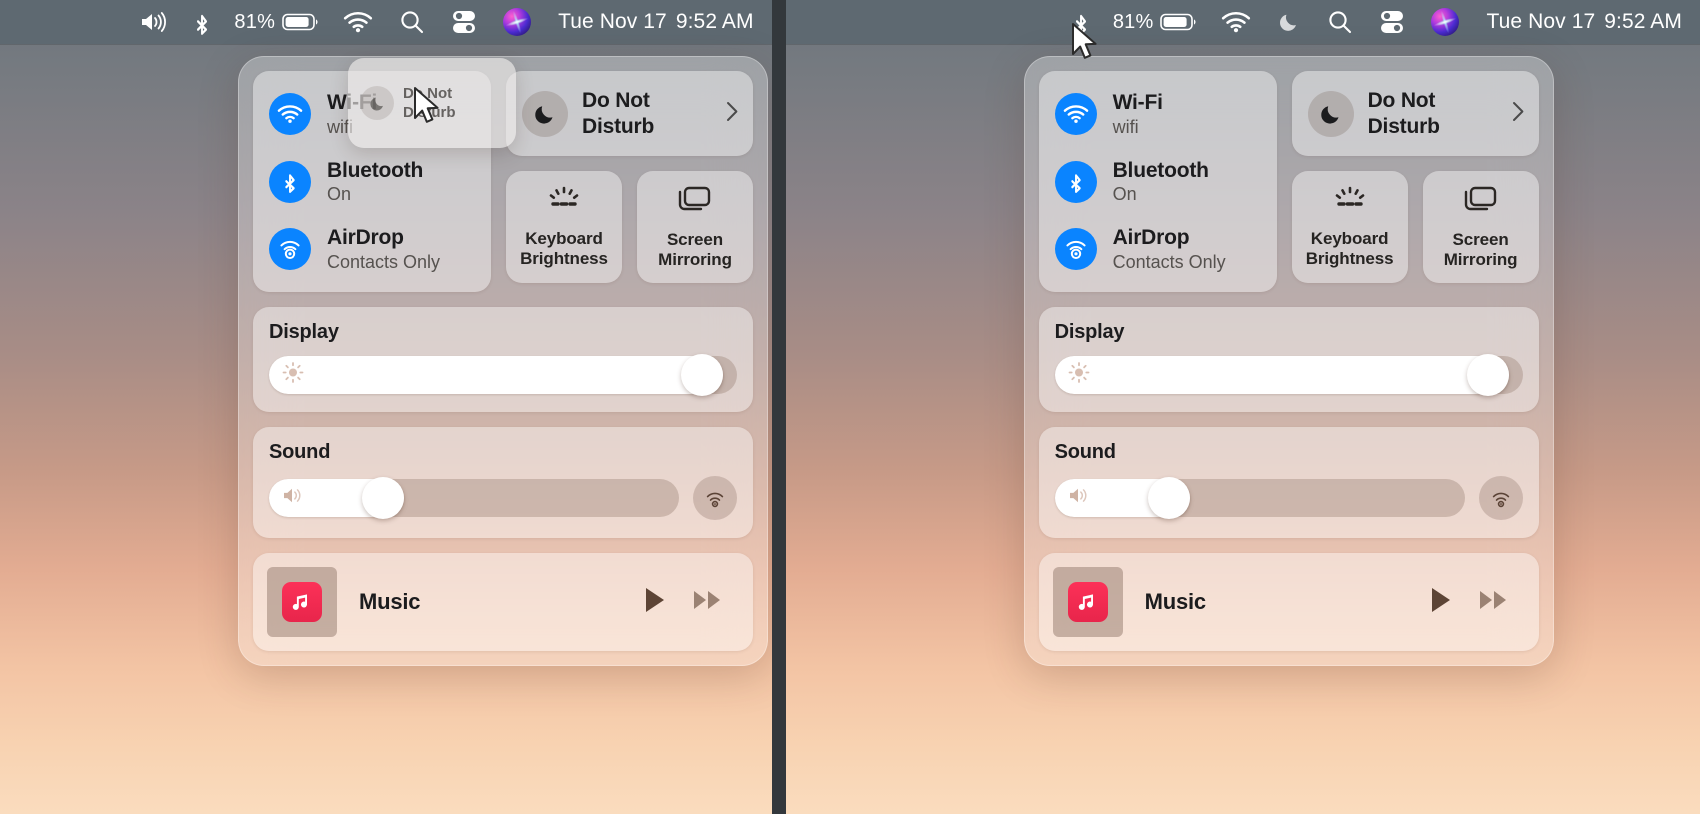 The width and height of the screenshot is (1700, 814). Describe the element at coordinates (1151, 238) in the screenshot. I see `toggle-airdrop-label: AirDrop` at that location.